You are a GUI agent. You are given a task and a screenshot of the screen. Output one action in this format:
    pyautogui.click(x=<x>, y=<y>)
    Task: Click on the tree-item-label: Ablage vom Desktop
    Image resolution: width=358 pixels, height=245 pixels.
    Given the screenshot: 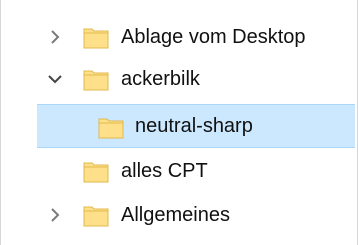 What is the action you would take?
    pyautogui.click(x=213, y=37)
    